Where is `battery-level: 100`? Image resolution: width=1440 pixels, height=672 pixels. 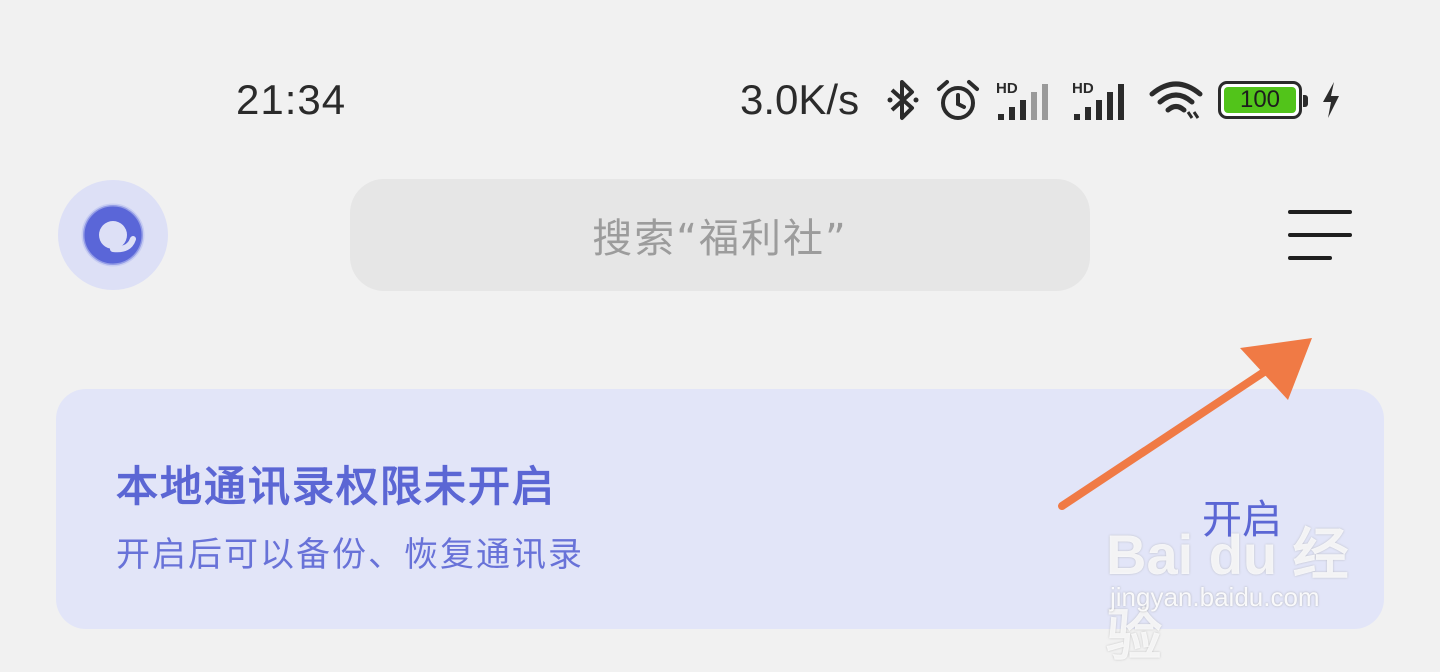
battery-level: 100 is located at coordinates (1260, 99).